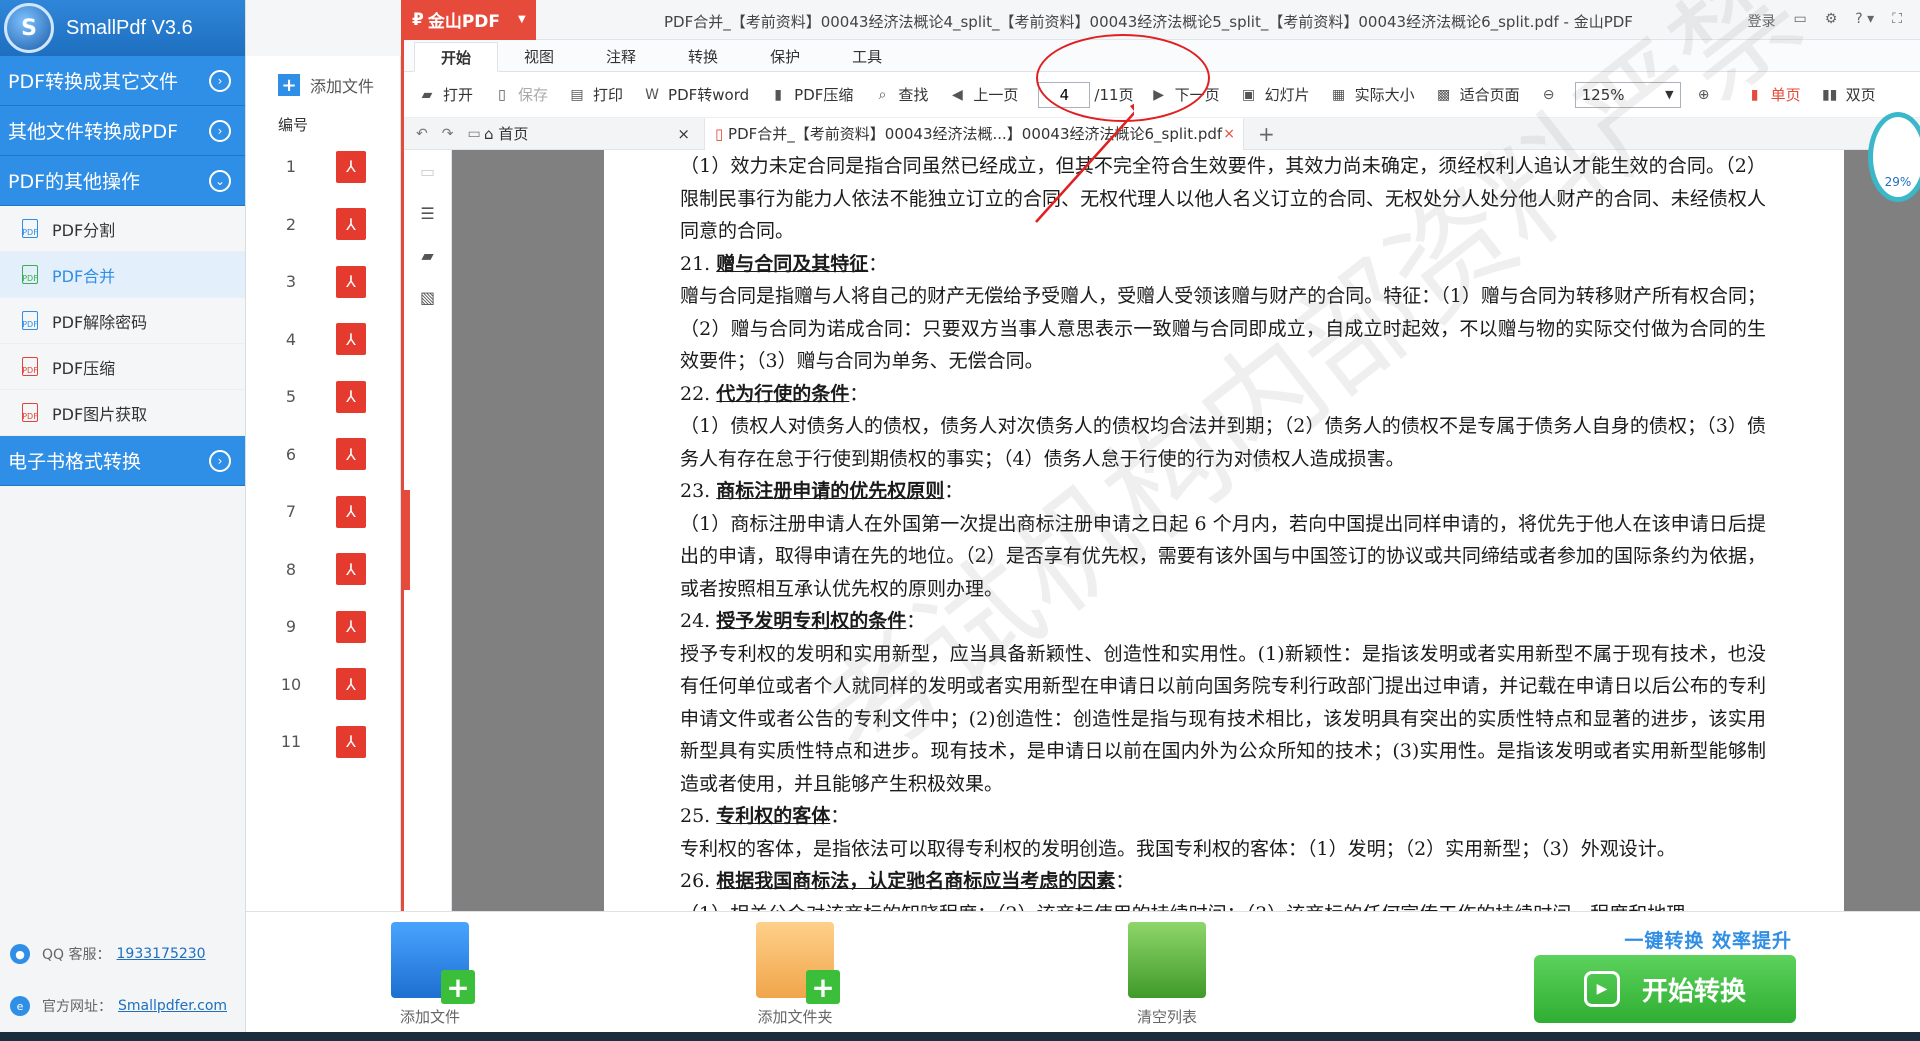 The image size is (1920, 1041). I want to click on chevron-down-icon: ▼, so click(1669, 94).